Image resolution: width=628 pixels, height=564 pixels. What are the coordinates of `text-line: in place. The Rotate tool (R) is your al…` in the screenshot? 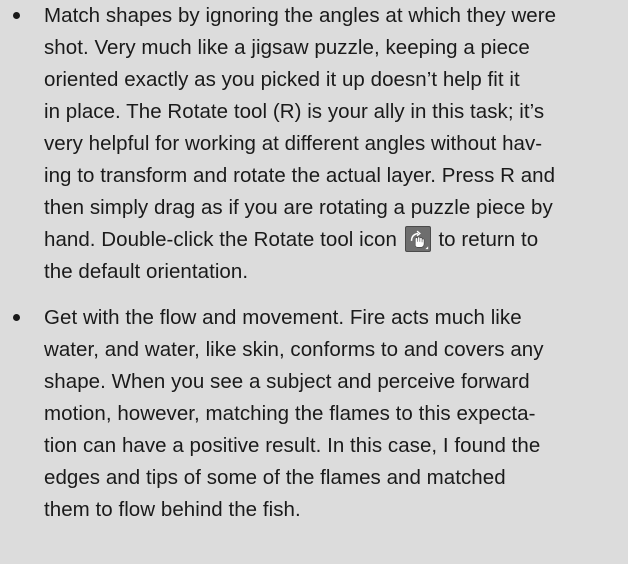 It's located at (294, 111).